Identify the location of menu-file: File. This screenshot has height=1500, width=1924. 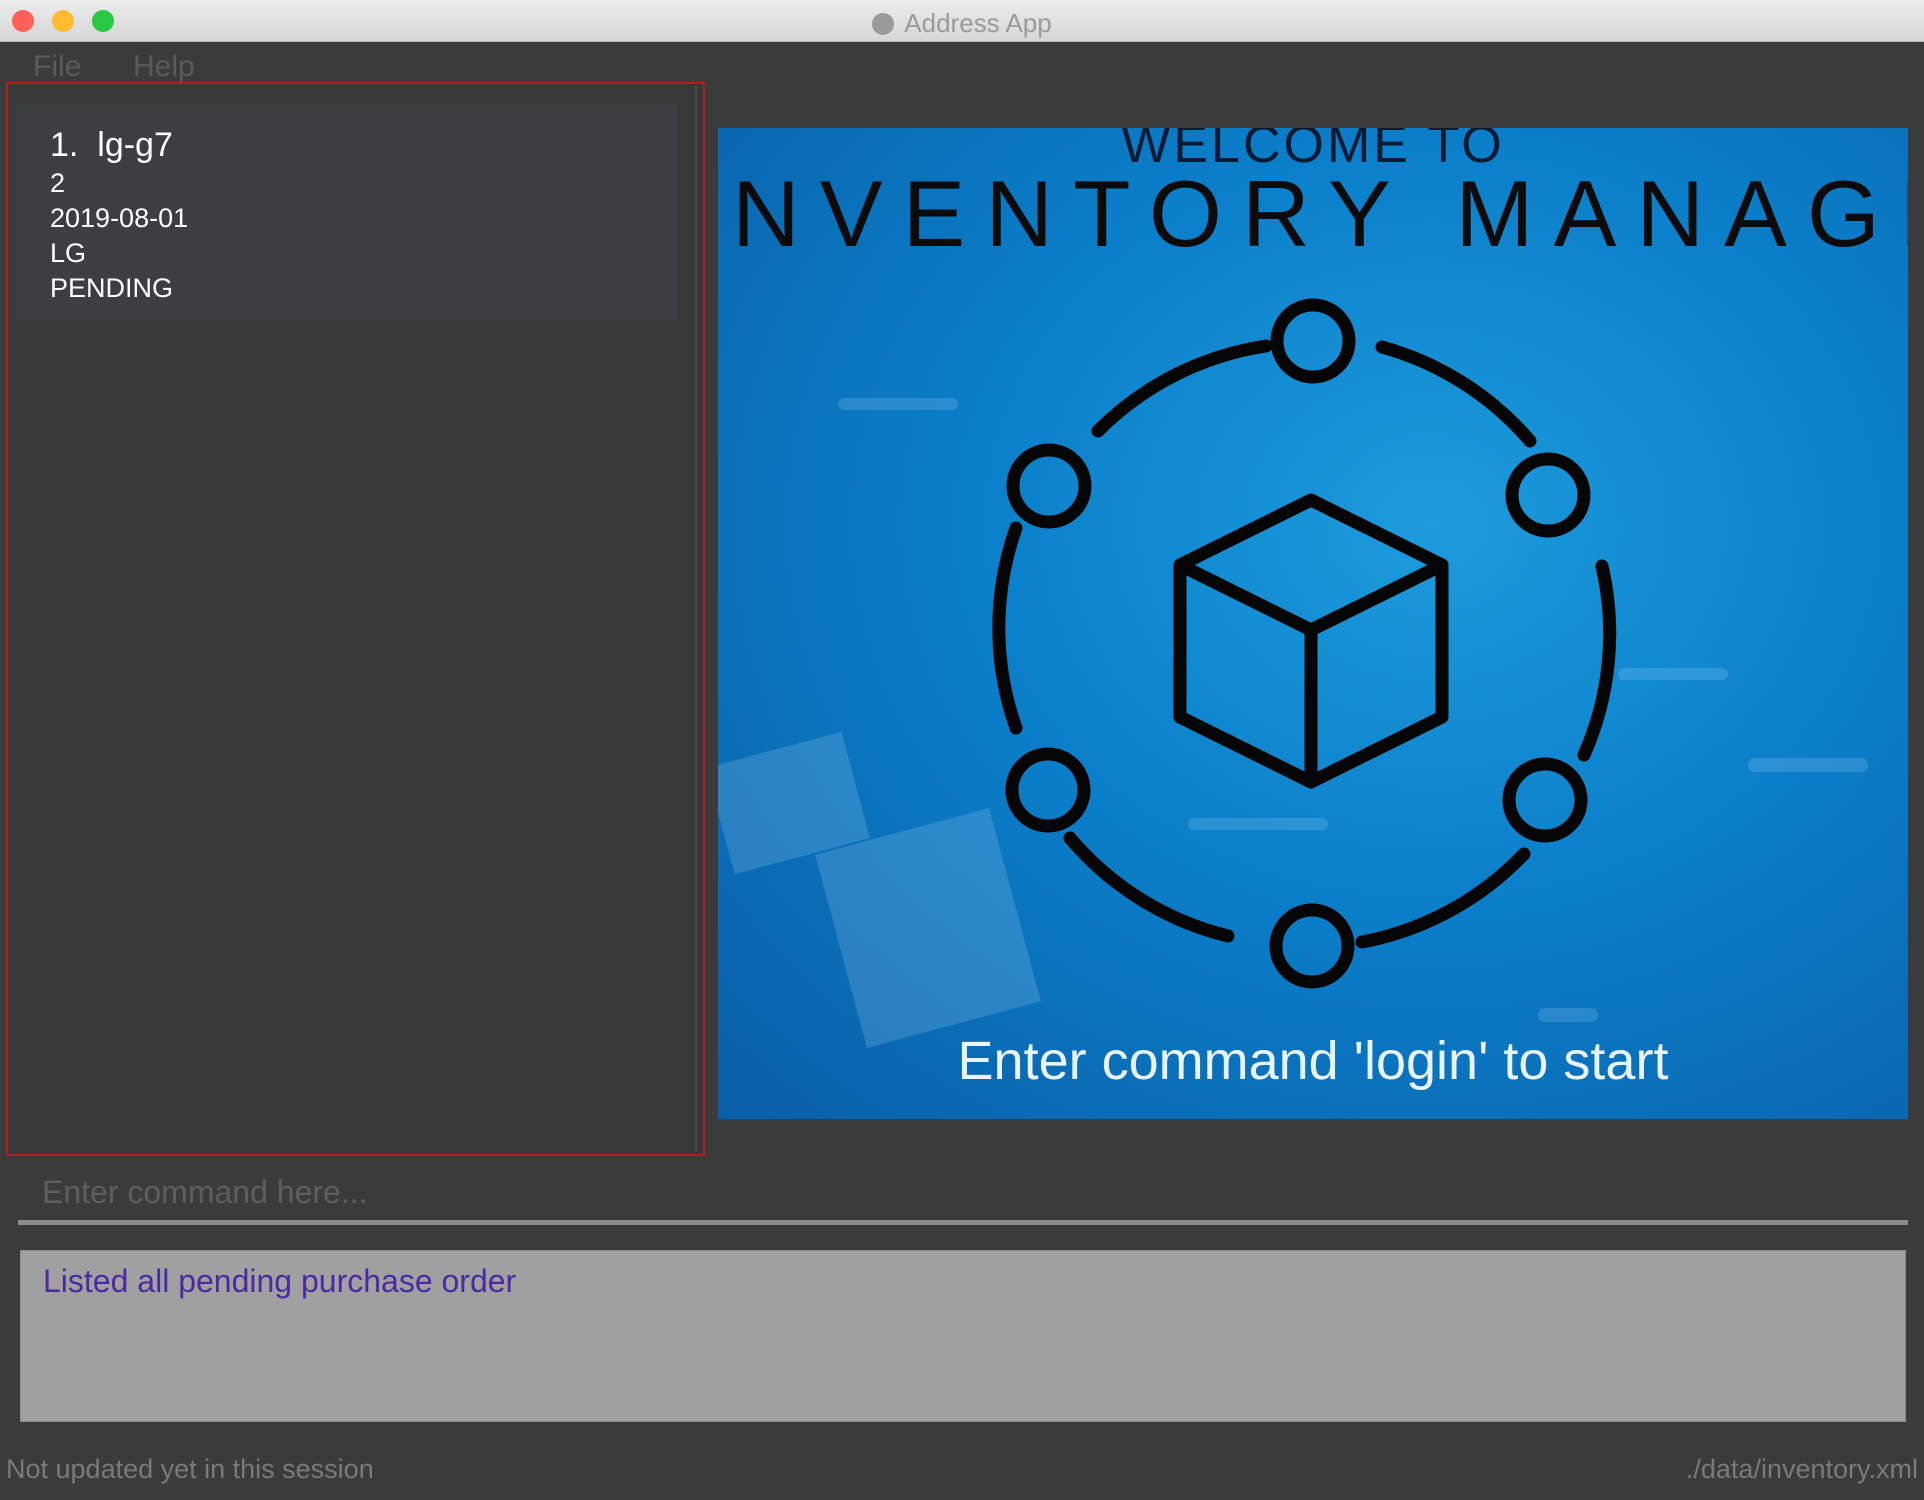
(57, 67).